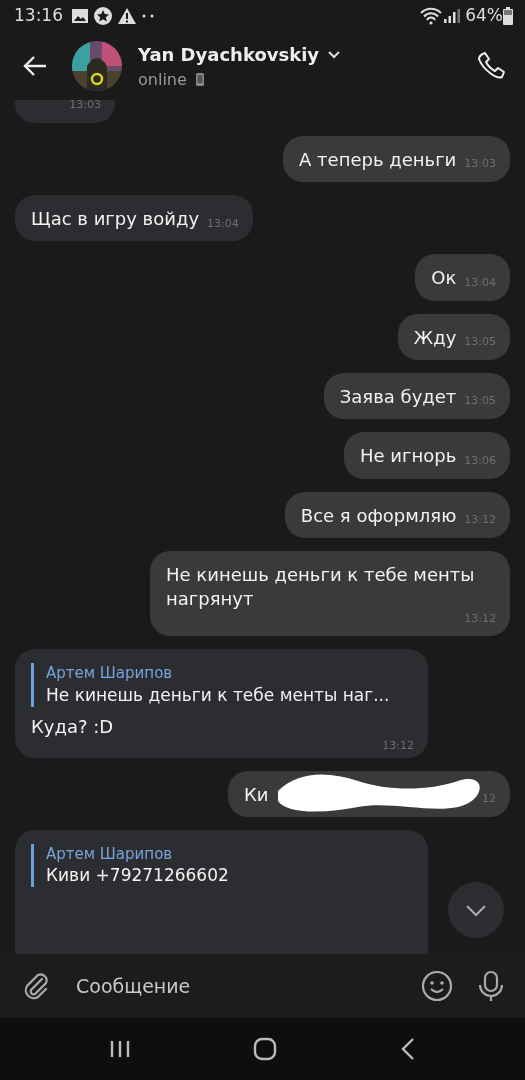 The height and width of the screenshot is (1080, 525). What do you see at coordinates (437, 986) in the screenshot?
I see `emoji-button` at bounding box center [437, 986].